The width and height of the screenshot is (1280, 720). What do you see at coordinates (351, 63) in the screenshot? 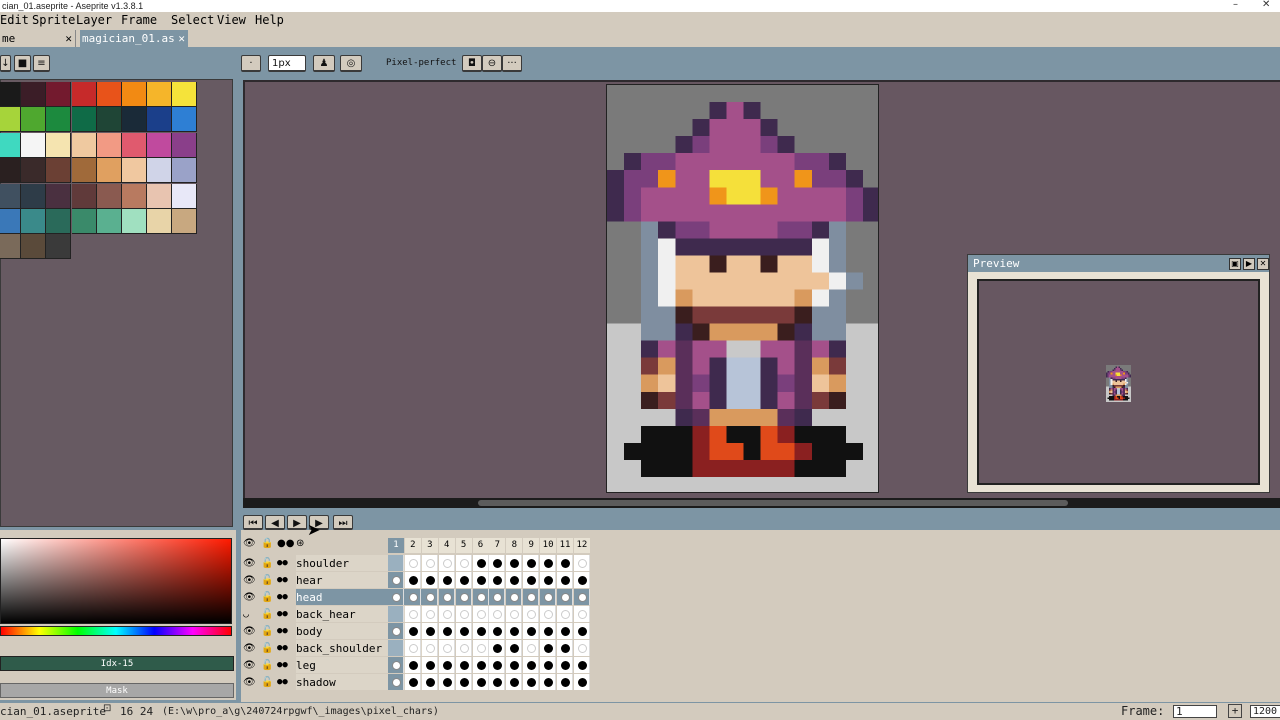
I see `opacity-icon: ◎` at bounding box center [351, 63].